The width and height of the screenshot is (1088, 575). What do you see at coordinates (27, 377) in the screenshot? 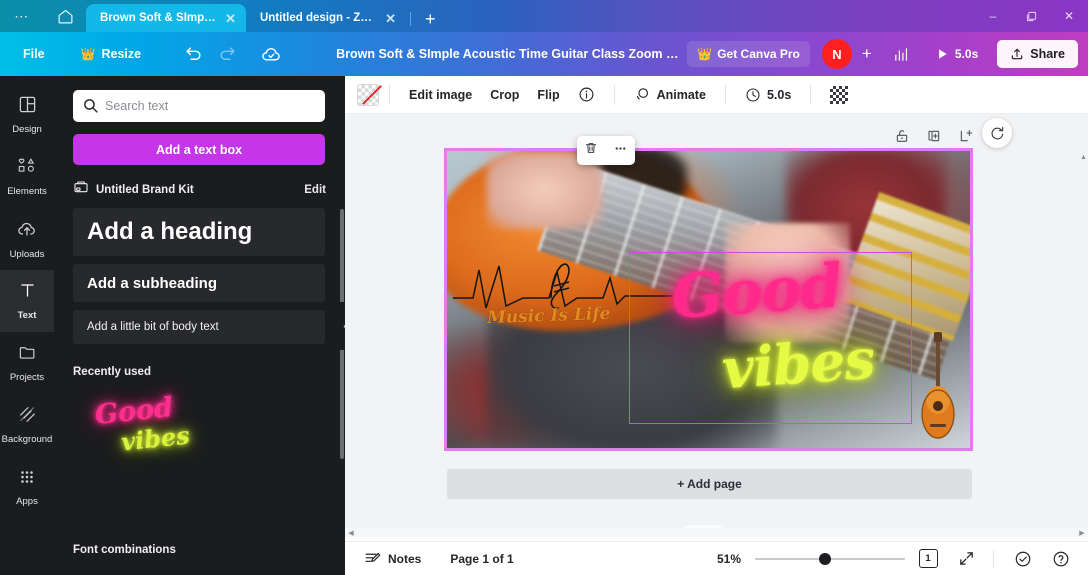
I see `sidebar-item-label: Projects` at bounding box center [27, 377].